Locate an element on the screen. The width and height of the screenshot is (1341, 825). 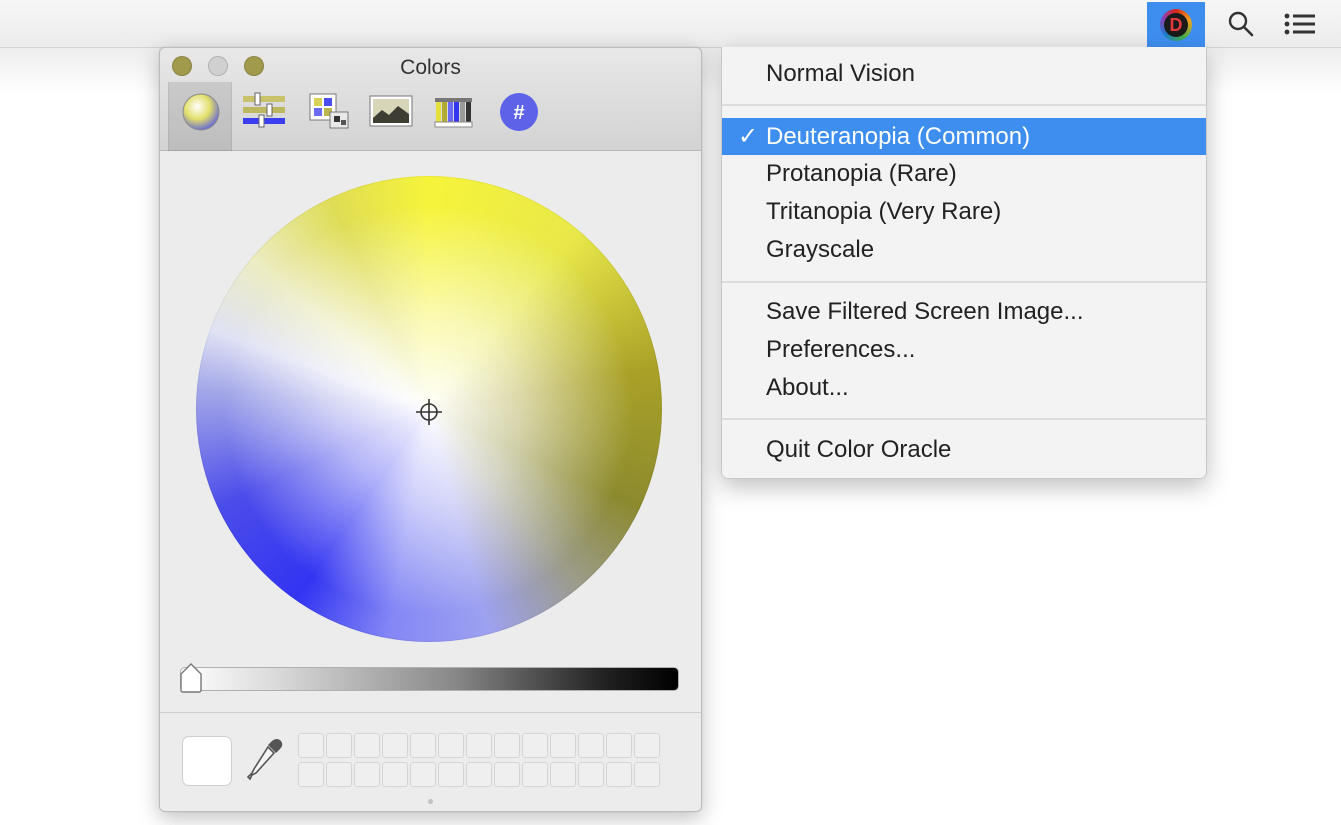
color-sliders-icon is located at coordinates (264, 111).